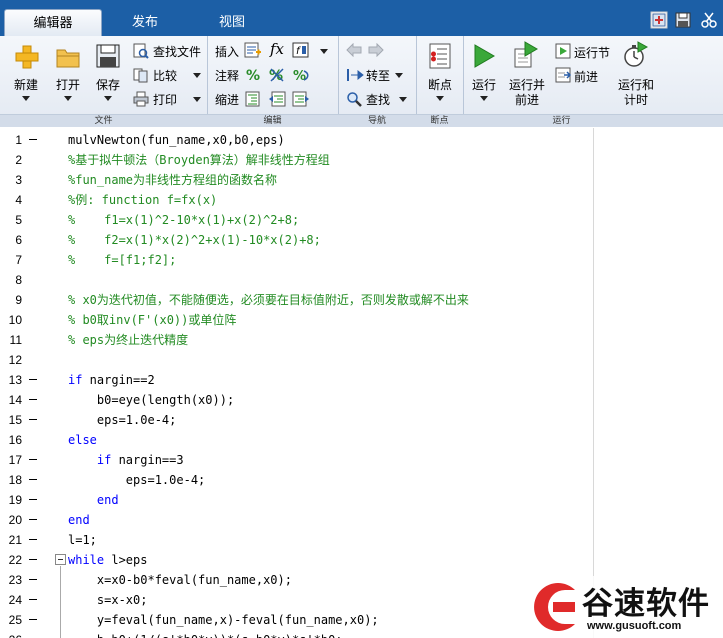 The image size is (723, 638). What do you see at coordinates (27, 57) in the screenshot?
I see `new-plus-icon` at bounding box center [27, 57].